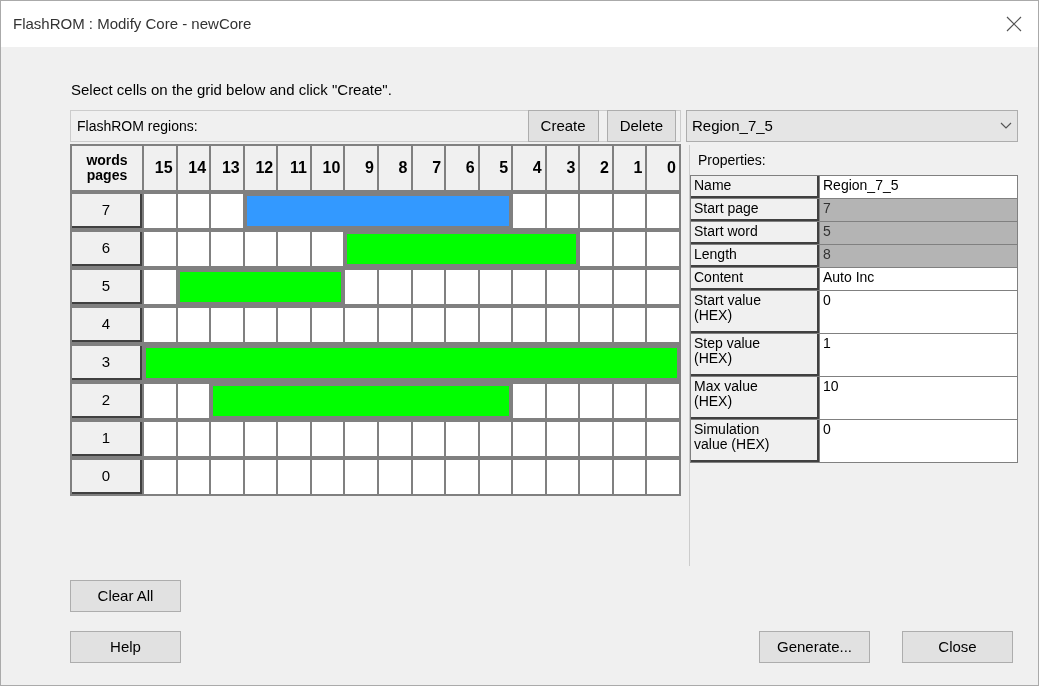  I want to click on page-row-button: 2, so click(107, 401).